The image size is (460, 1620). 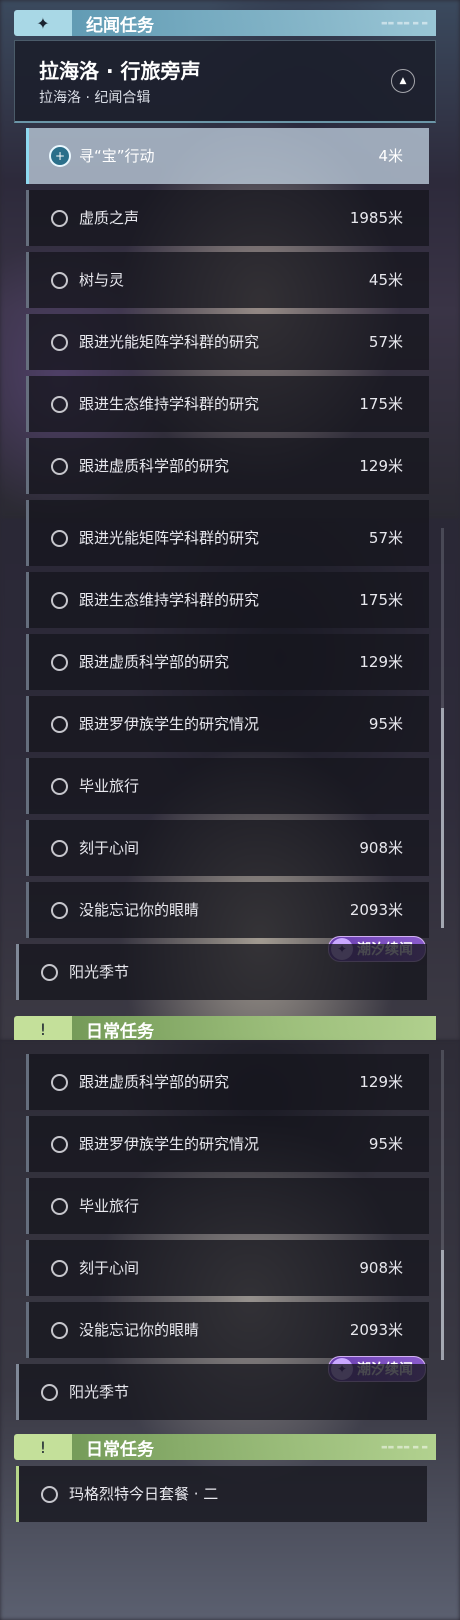 What do you see at coordinates (227, 509) in the screenshot?
I see `quest-row-partial` at bounding box center [227, 509].